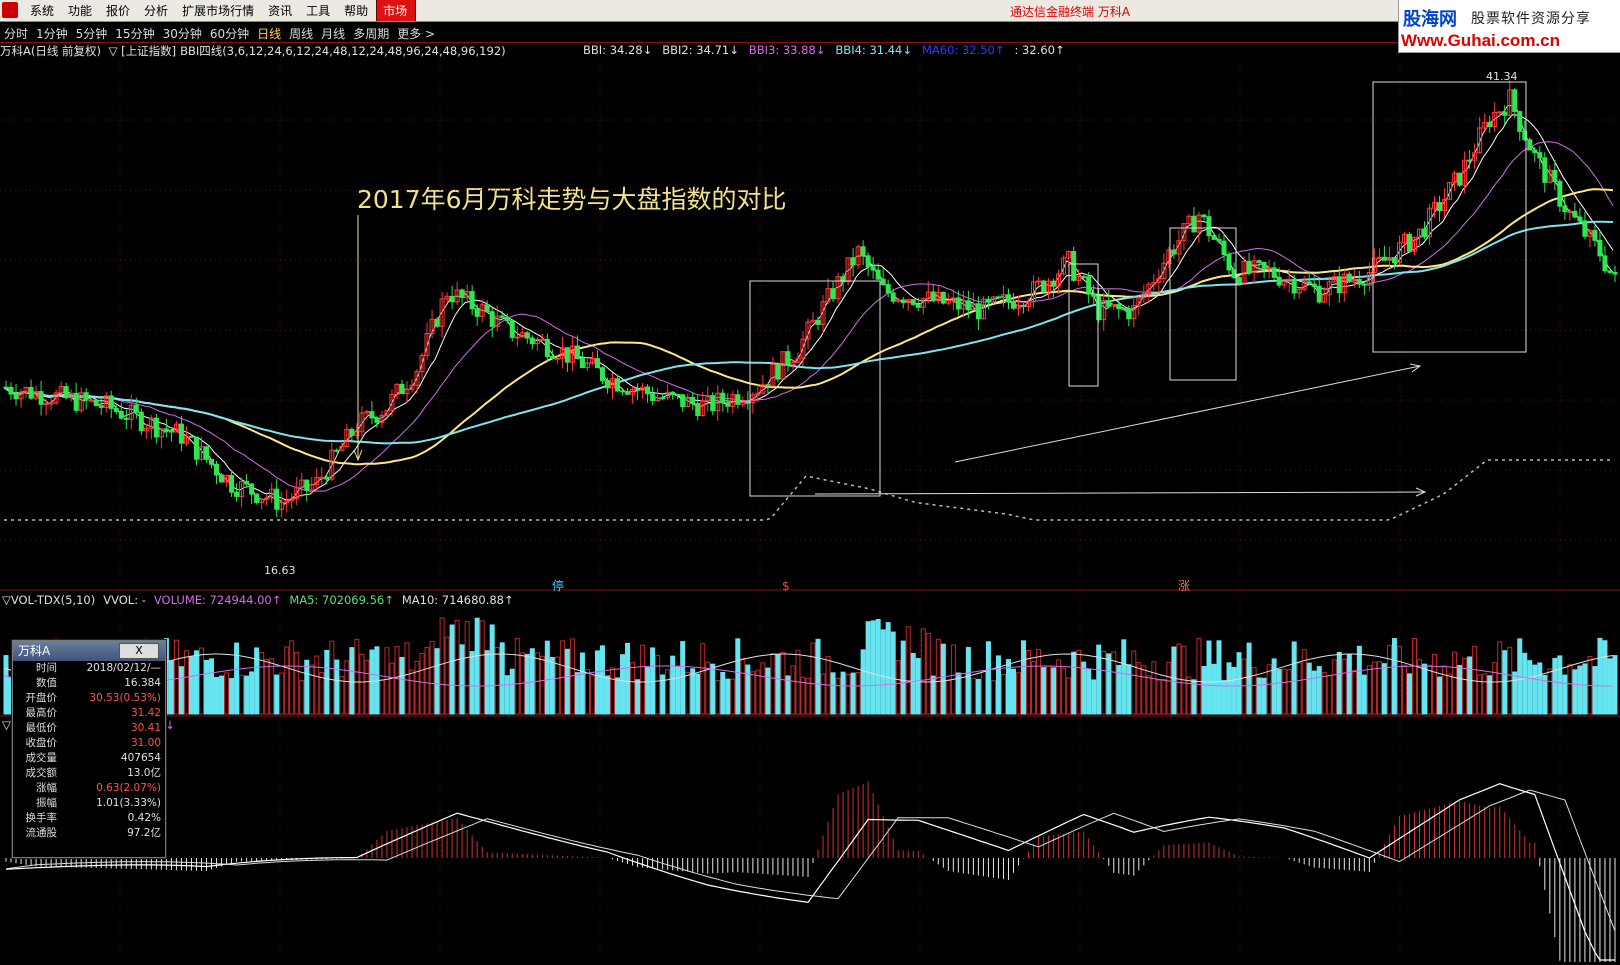 The image size is (1620, 965). Describe the element at coordinates (89, 651) in the screenshot. I see `info-panel-title: 万科A X` at that location.